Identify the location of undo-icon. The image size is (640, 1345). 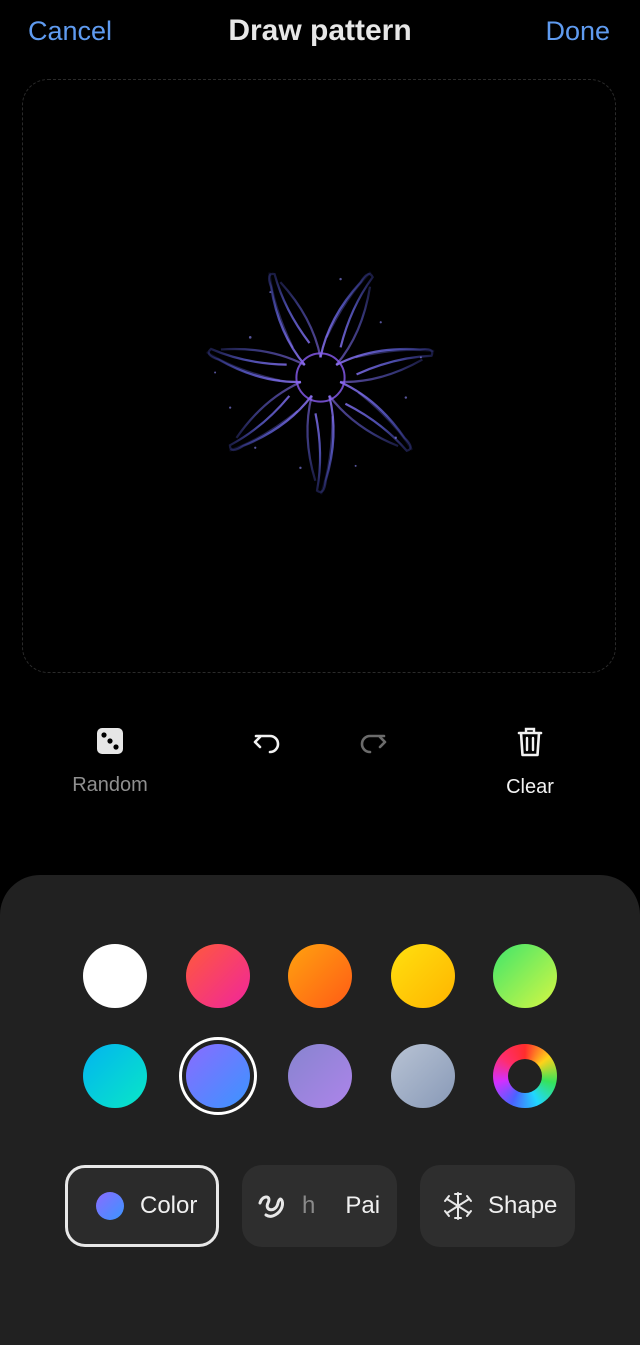
(266, 744).